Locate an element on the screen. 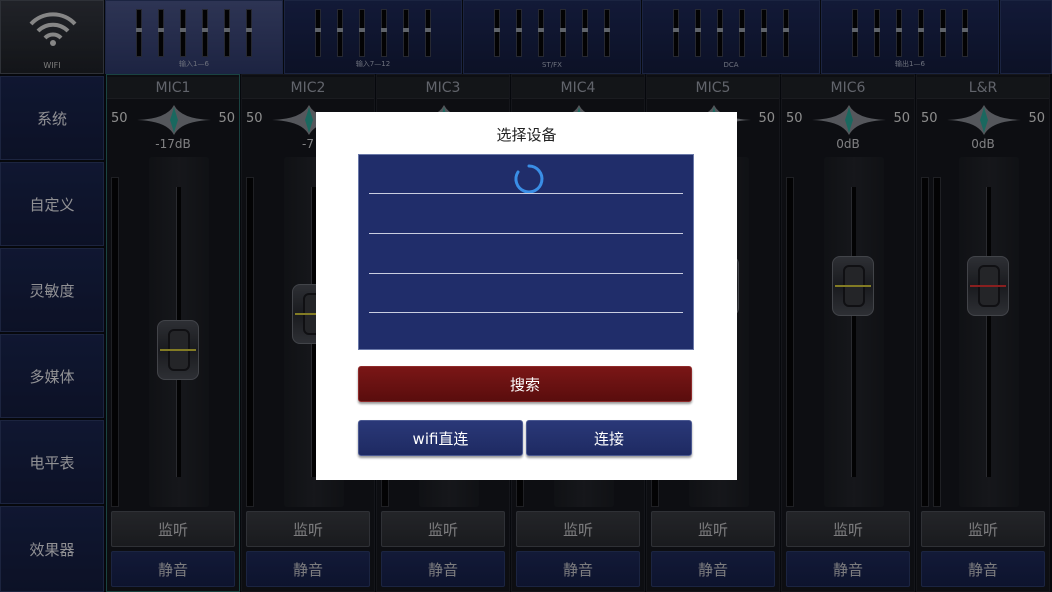 Image resolution: width=1052 pixels, height=592 pixels. loading-spinner-icon is located at coordinates (529, 179).